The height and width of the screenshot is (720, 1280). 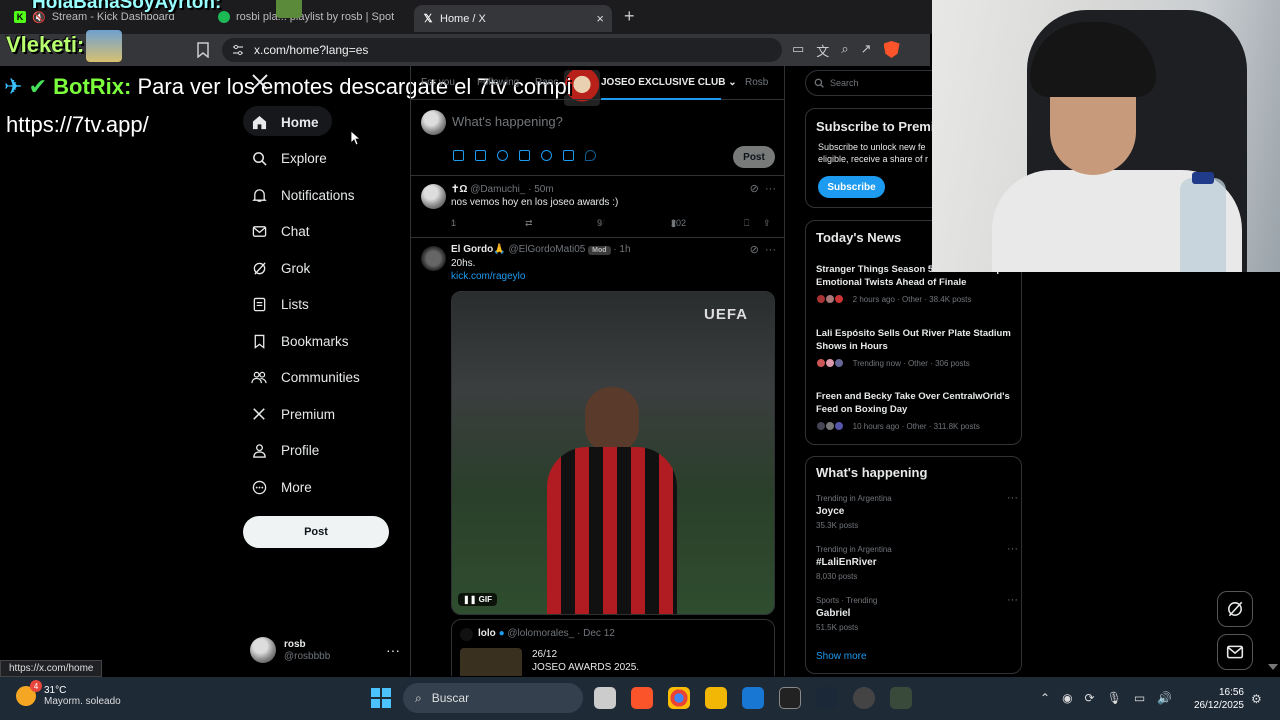 What do you see at coordinates (901, 698) in the screenshot?
I see `app-icon` at bounding box center [901, 698].